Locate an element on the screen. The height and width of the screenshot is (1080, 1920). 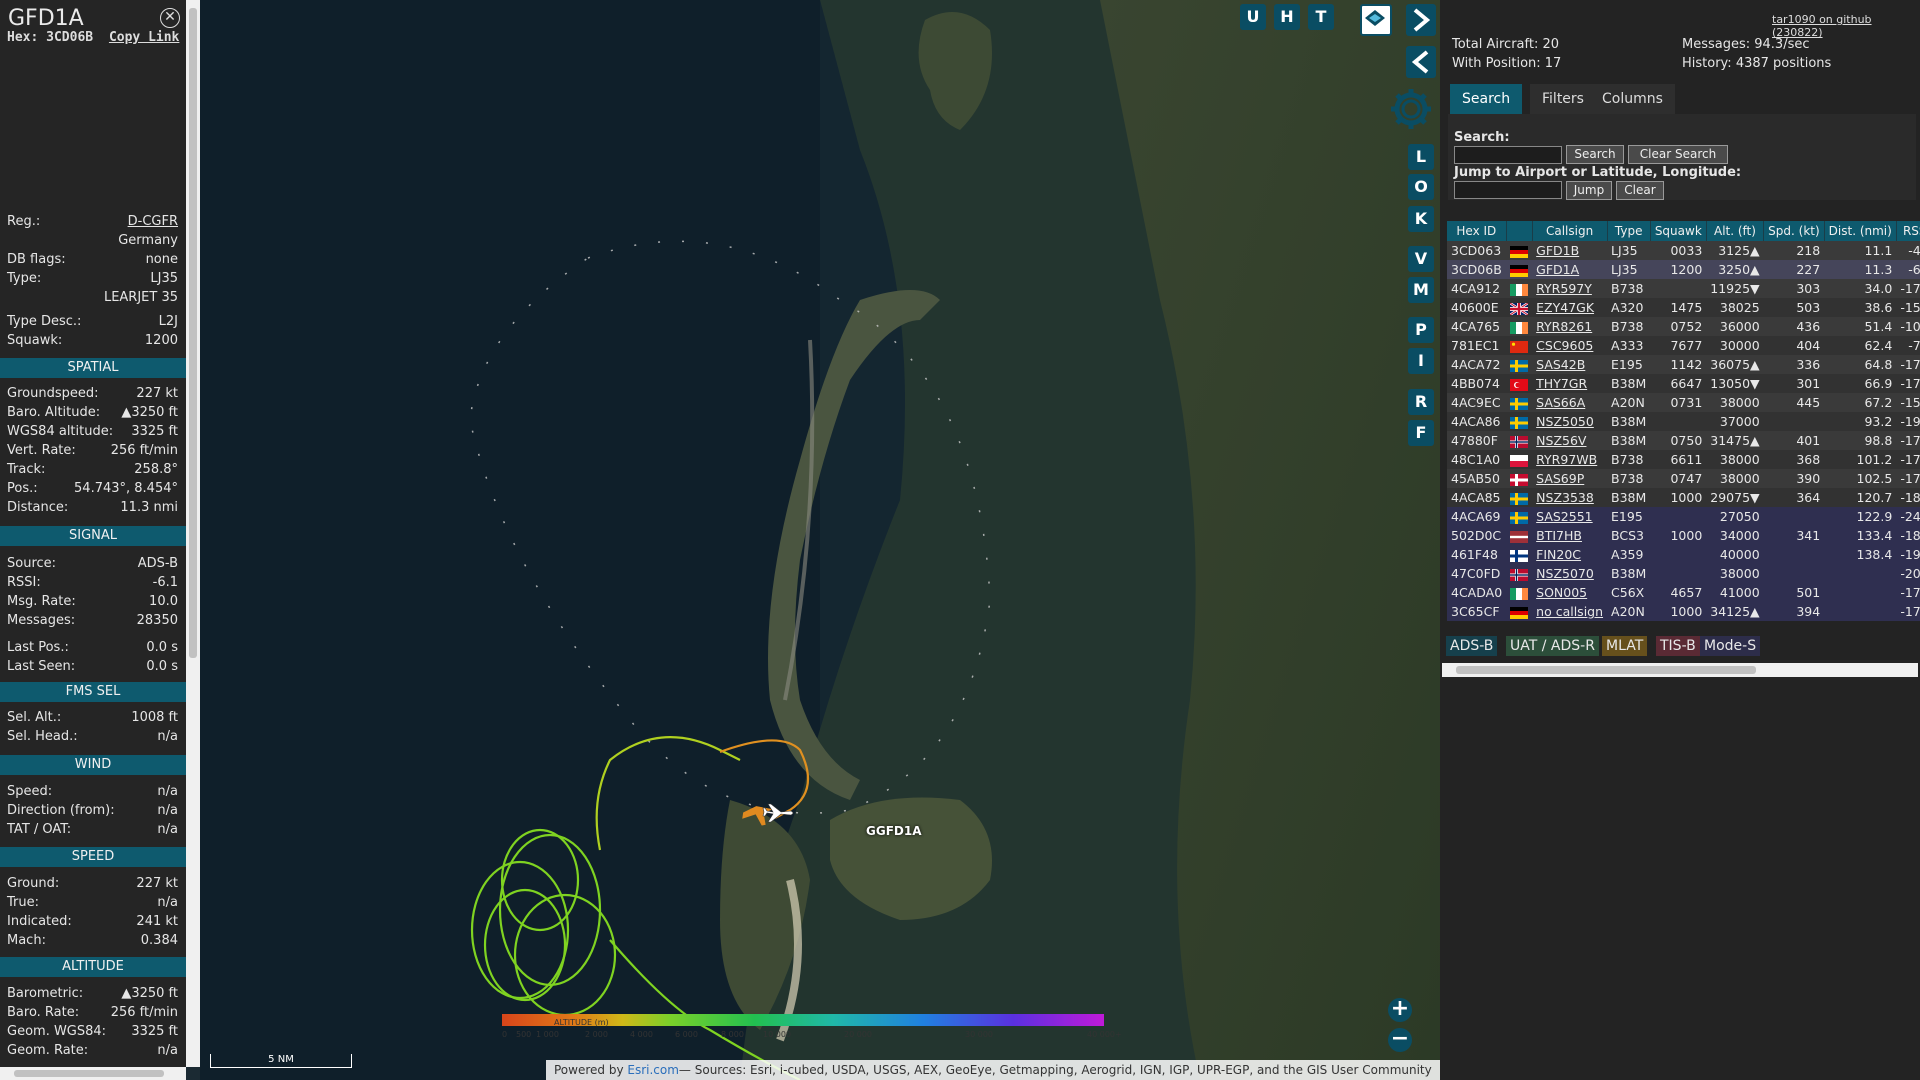
table-row: 461F48 FIN20CA359 40000 138.4-19.1 is located at coordinates (1683, 554).